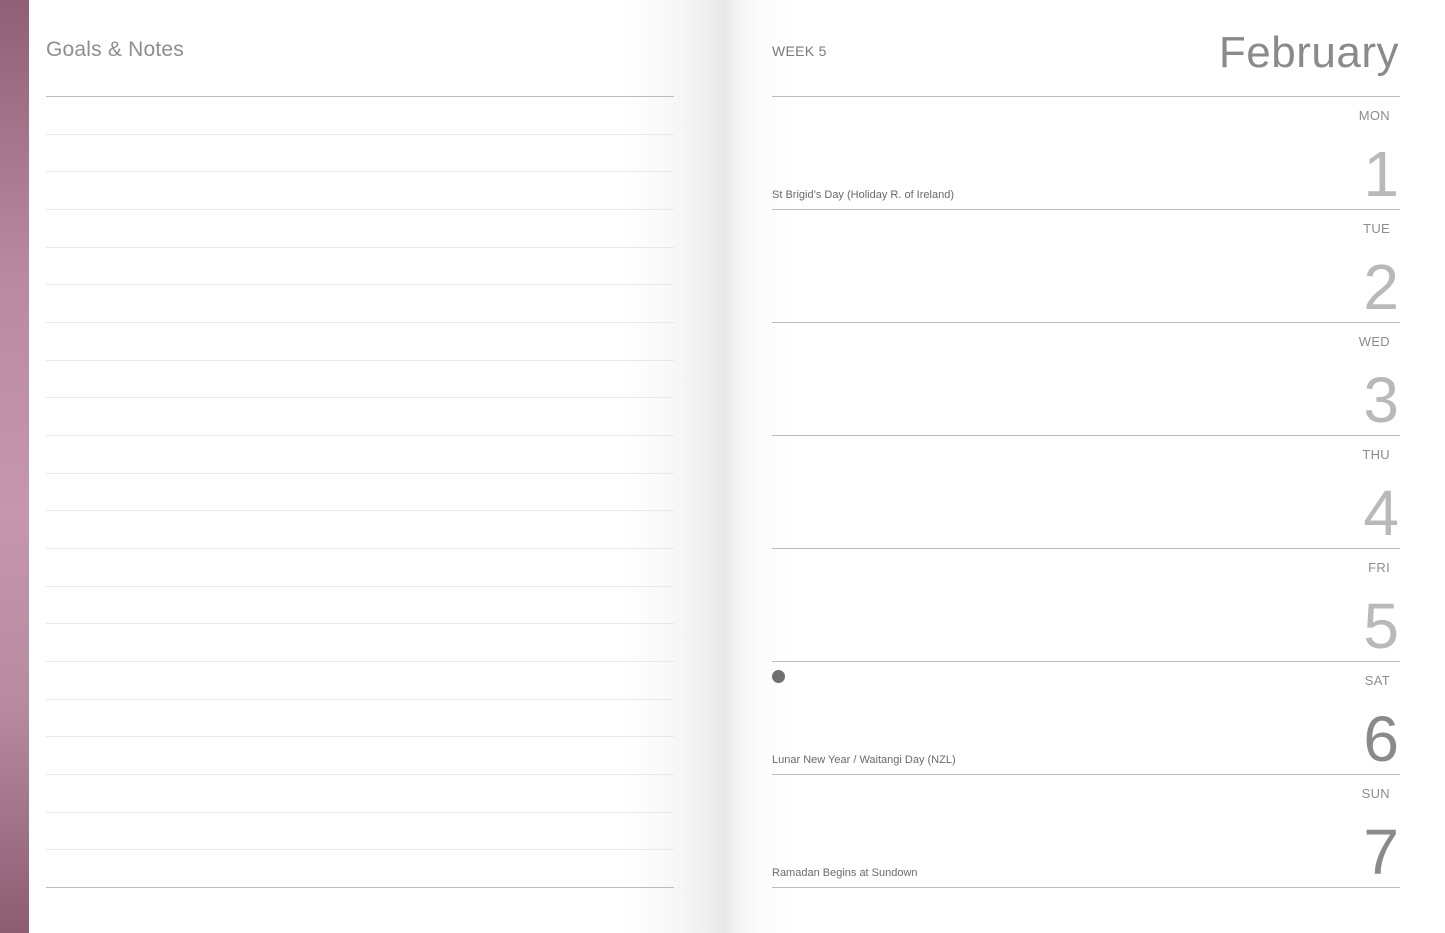 Image resolution: width=1445 pixels, height=933 pixels. I want to click on day-number-3: 3, so click(1381, 400).